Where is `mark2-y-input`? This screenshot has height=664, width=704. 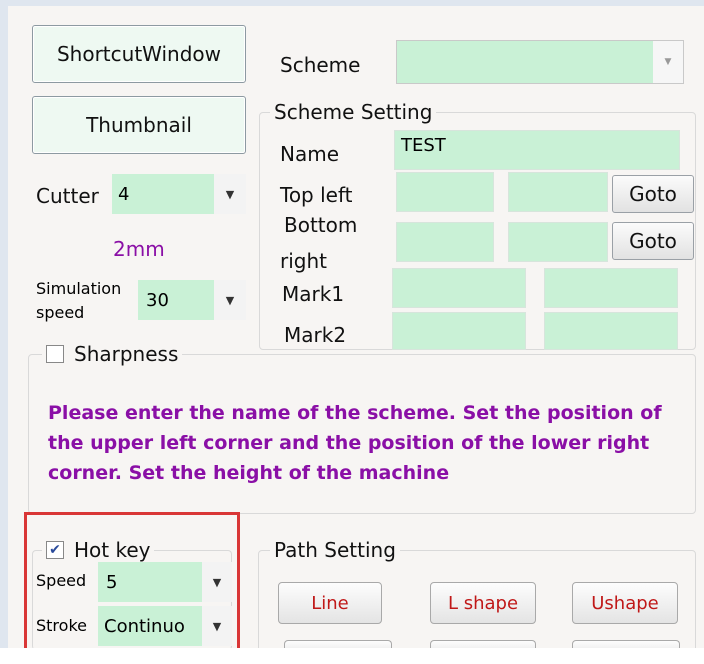 mark2-y-input is located at coordinates (611, 331).